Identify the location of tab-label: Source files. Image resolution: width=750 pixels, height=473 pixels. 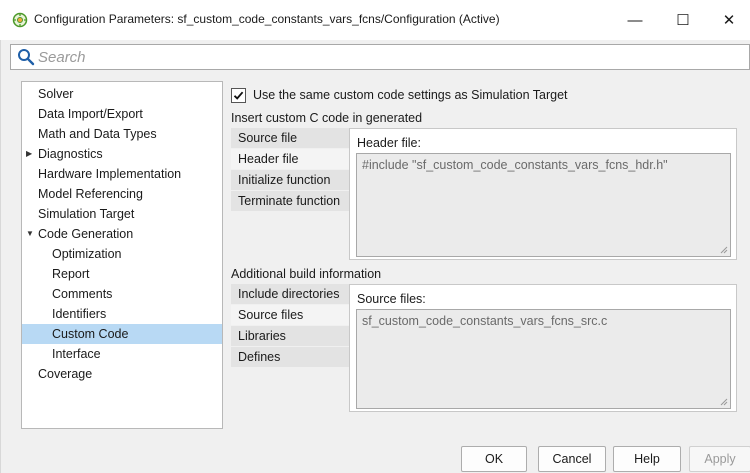
(271, 315).